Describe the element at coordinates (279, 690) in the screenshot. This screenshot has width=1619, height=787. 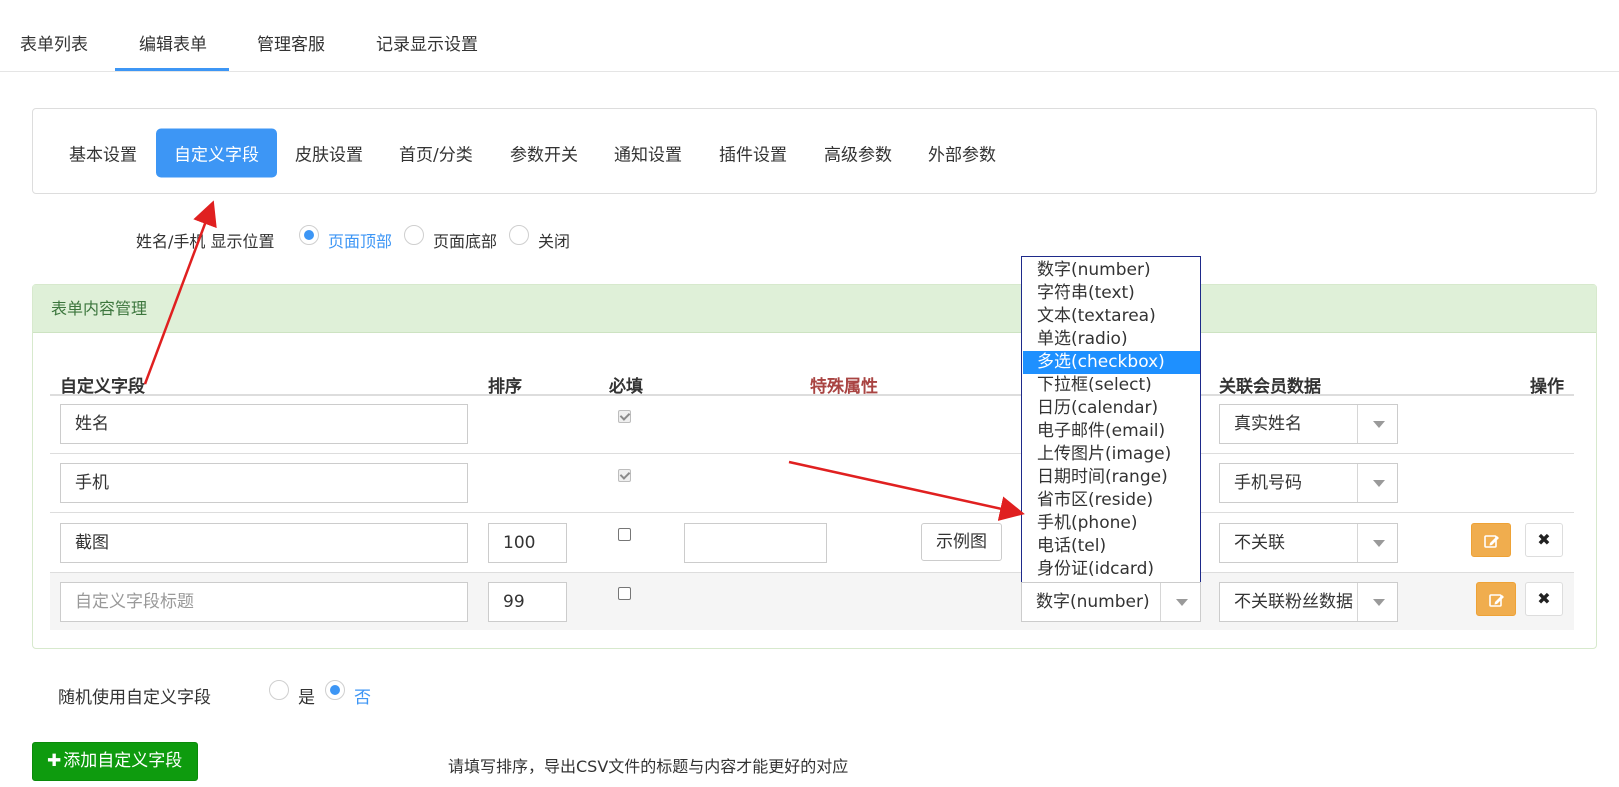
I see `radio-random-yes` at that location.